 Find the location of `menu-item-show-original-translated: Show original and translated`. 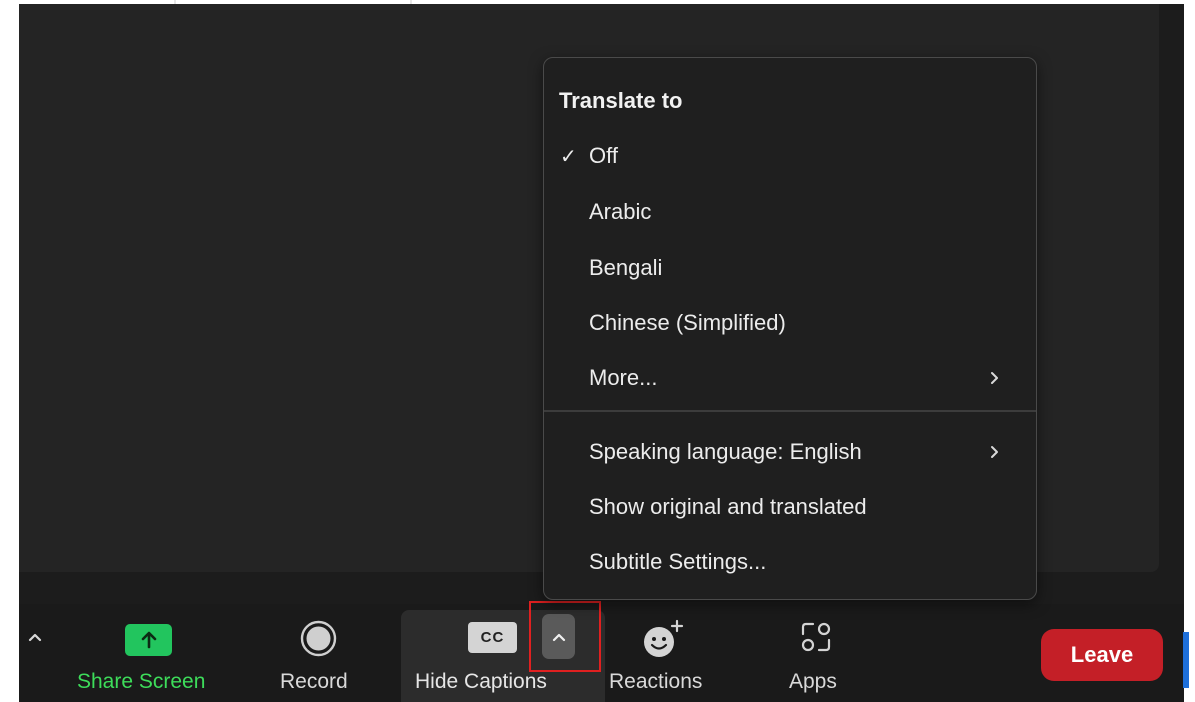

menu-item-show-original-translated: Show original and translated is located at coordinates (790, 507).